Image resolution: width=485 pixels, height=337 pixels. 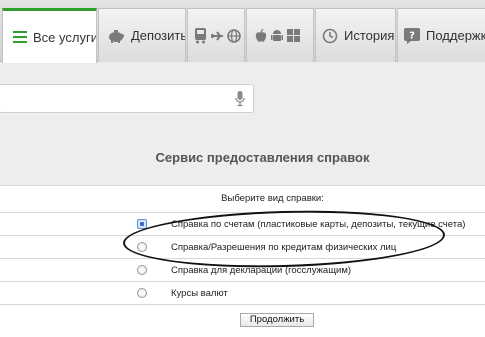 I want to click on continue-button: Продолжить, so click(x=277, y=320).